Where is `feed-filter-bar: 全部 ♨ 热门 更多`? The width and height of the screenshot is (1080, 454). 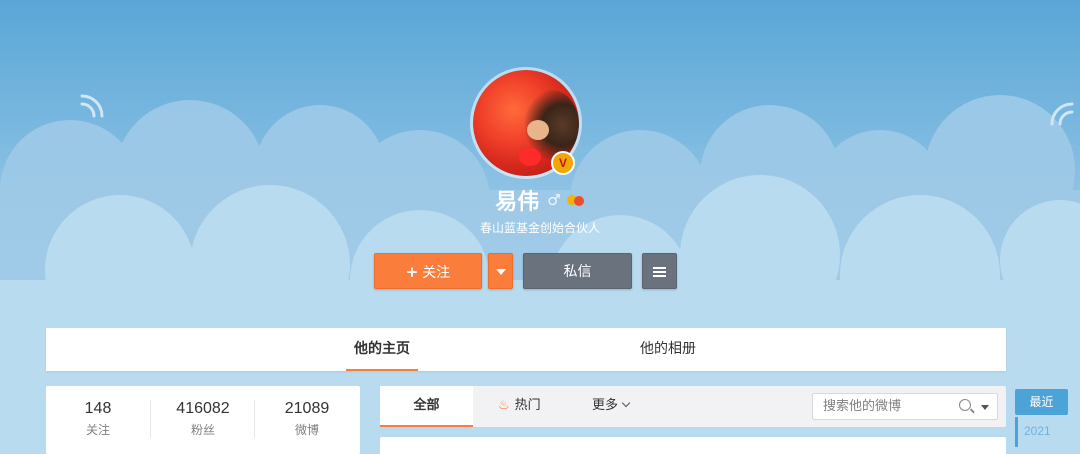
feed-filter-bar: 全部 ♨ 热门 更多 is located at coordinates (693, 406).